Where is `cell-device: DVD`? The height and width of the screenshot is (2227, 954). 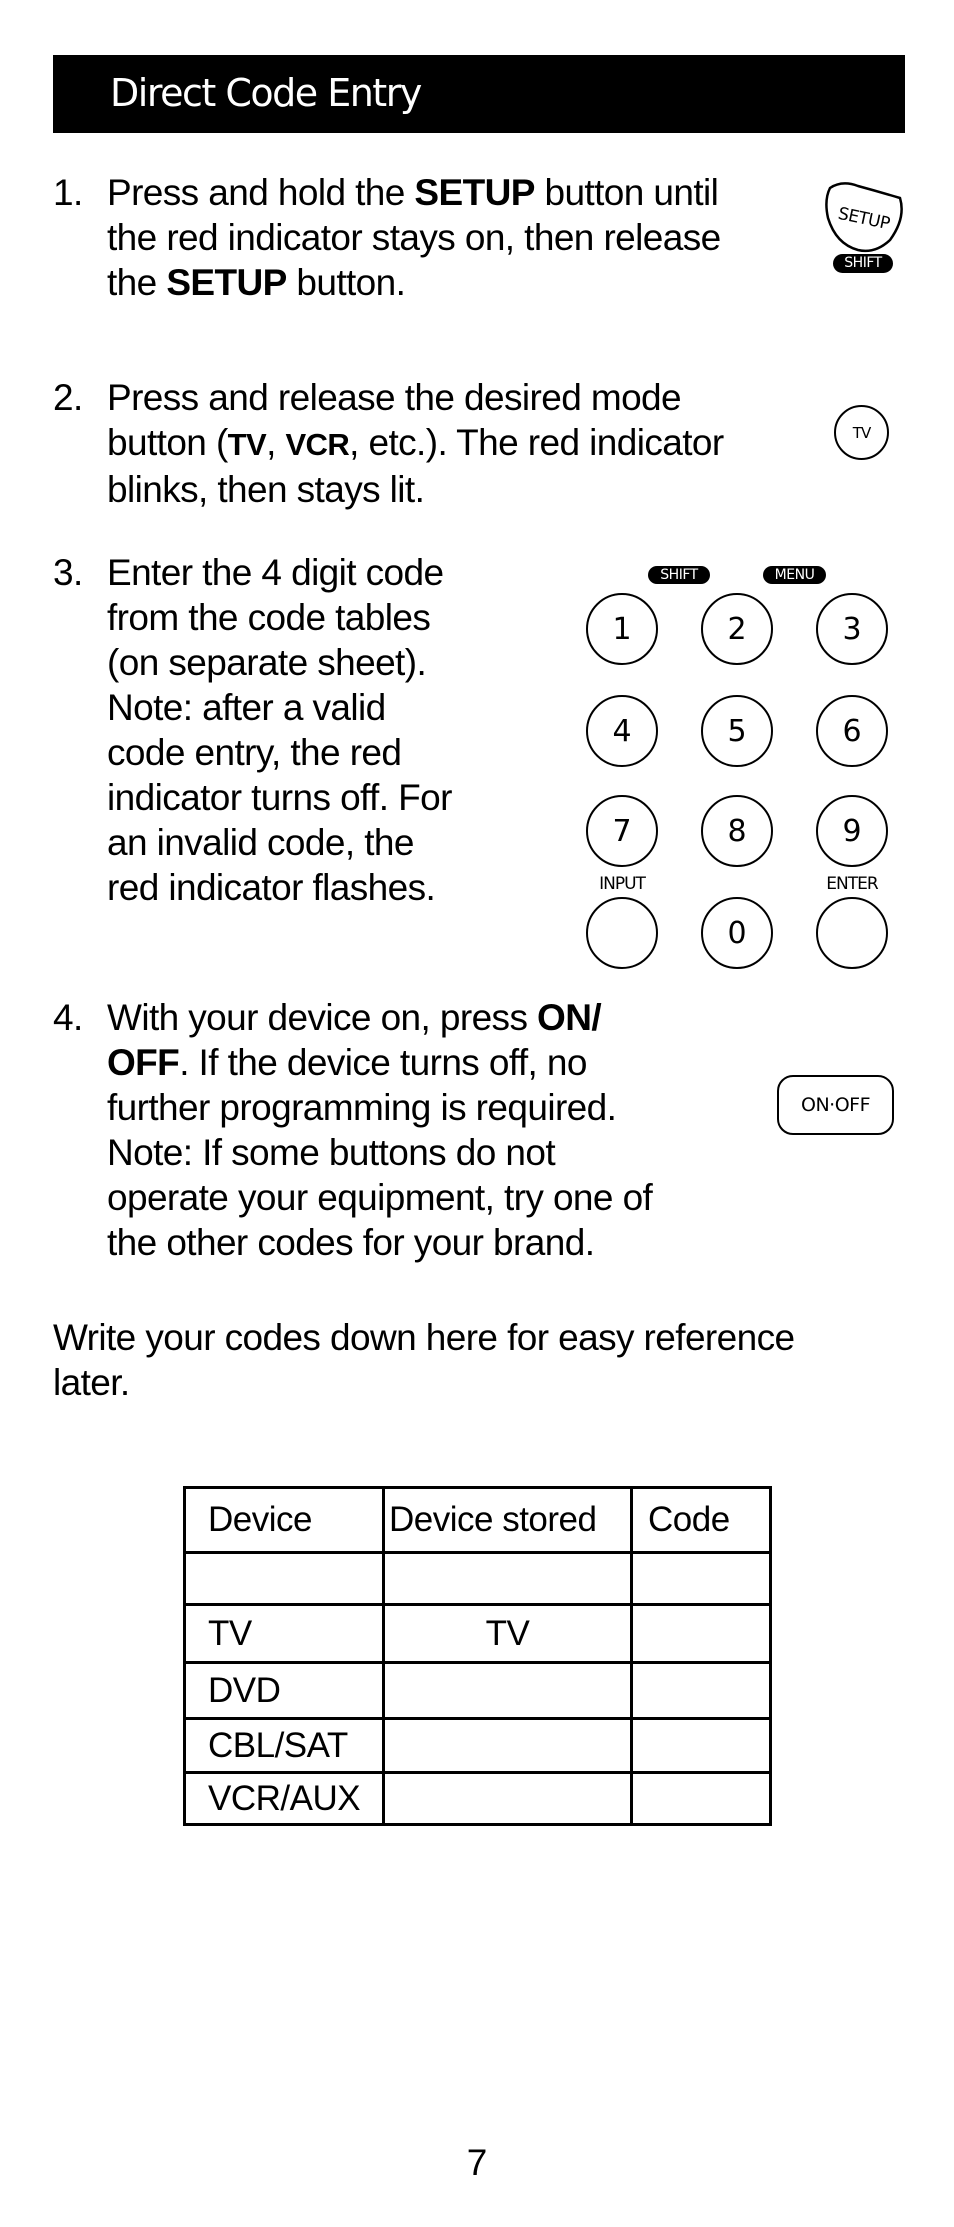 cell-device: DVD is located at coordinates (284, 1690).